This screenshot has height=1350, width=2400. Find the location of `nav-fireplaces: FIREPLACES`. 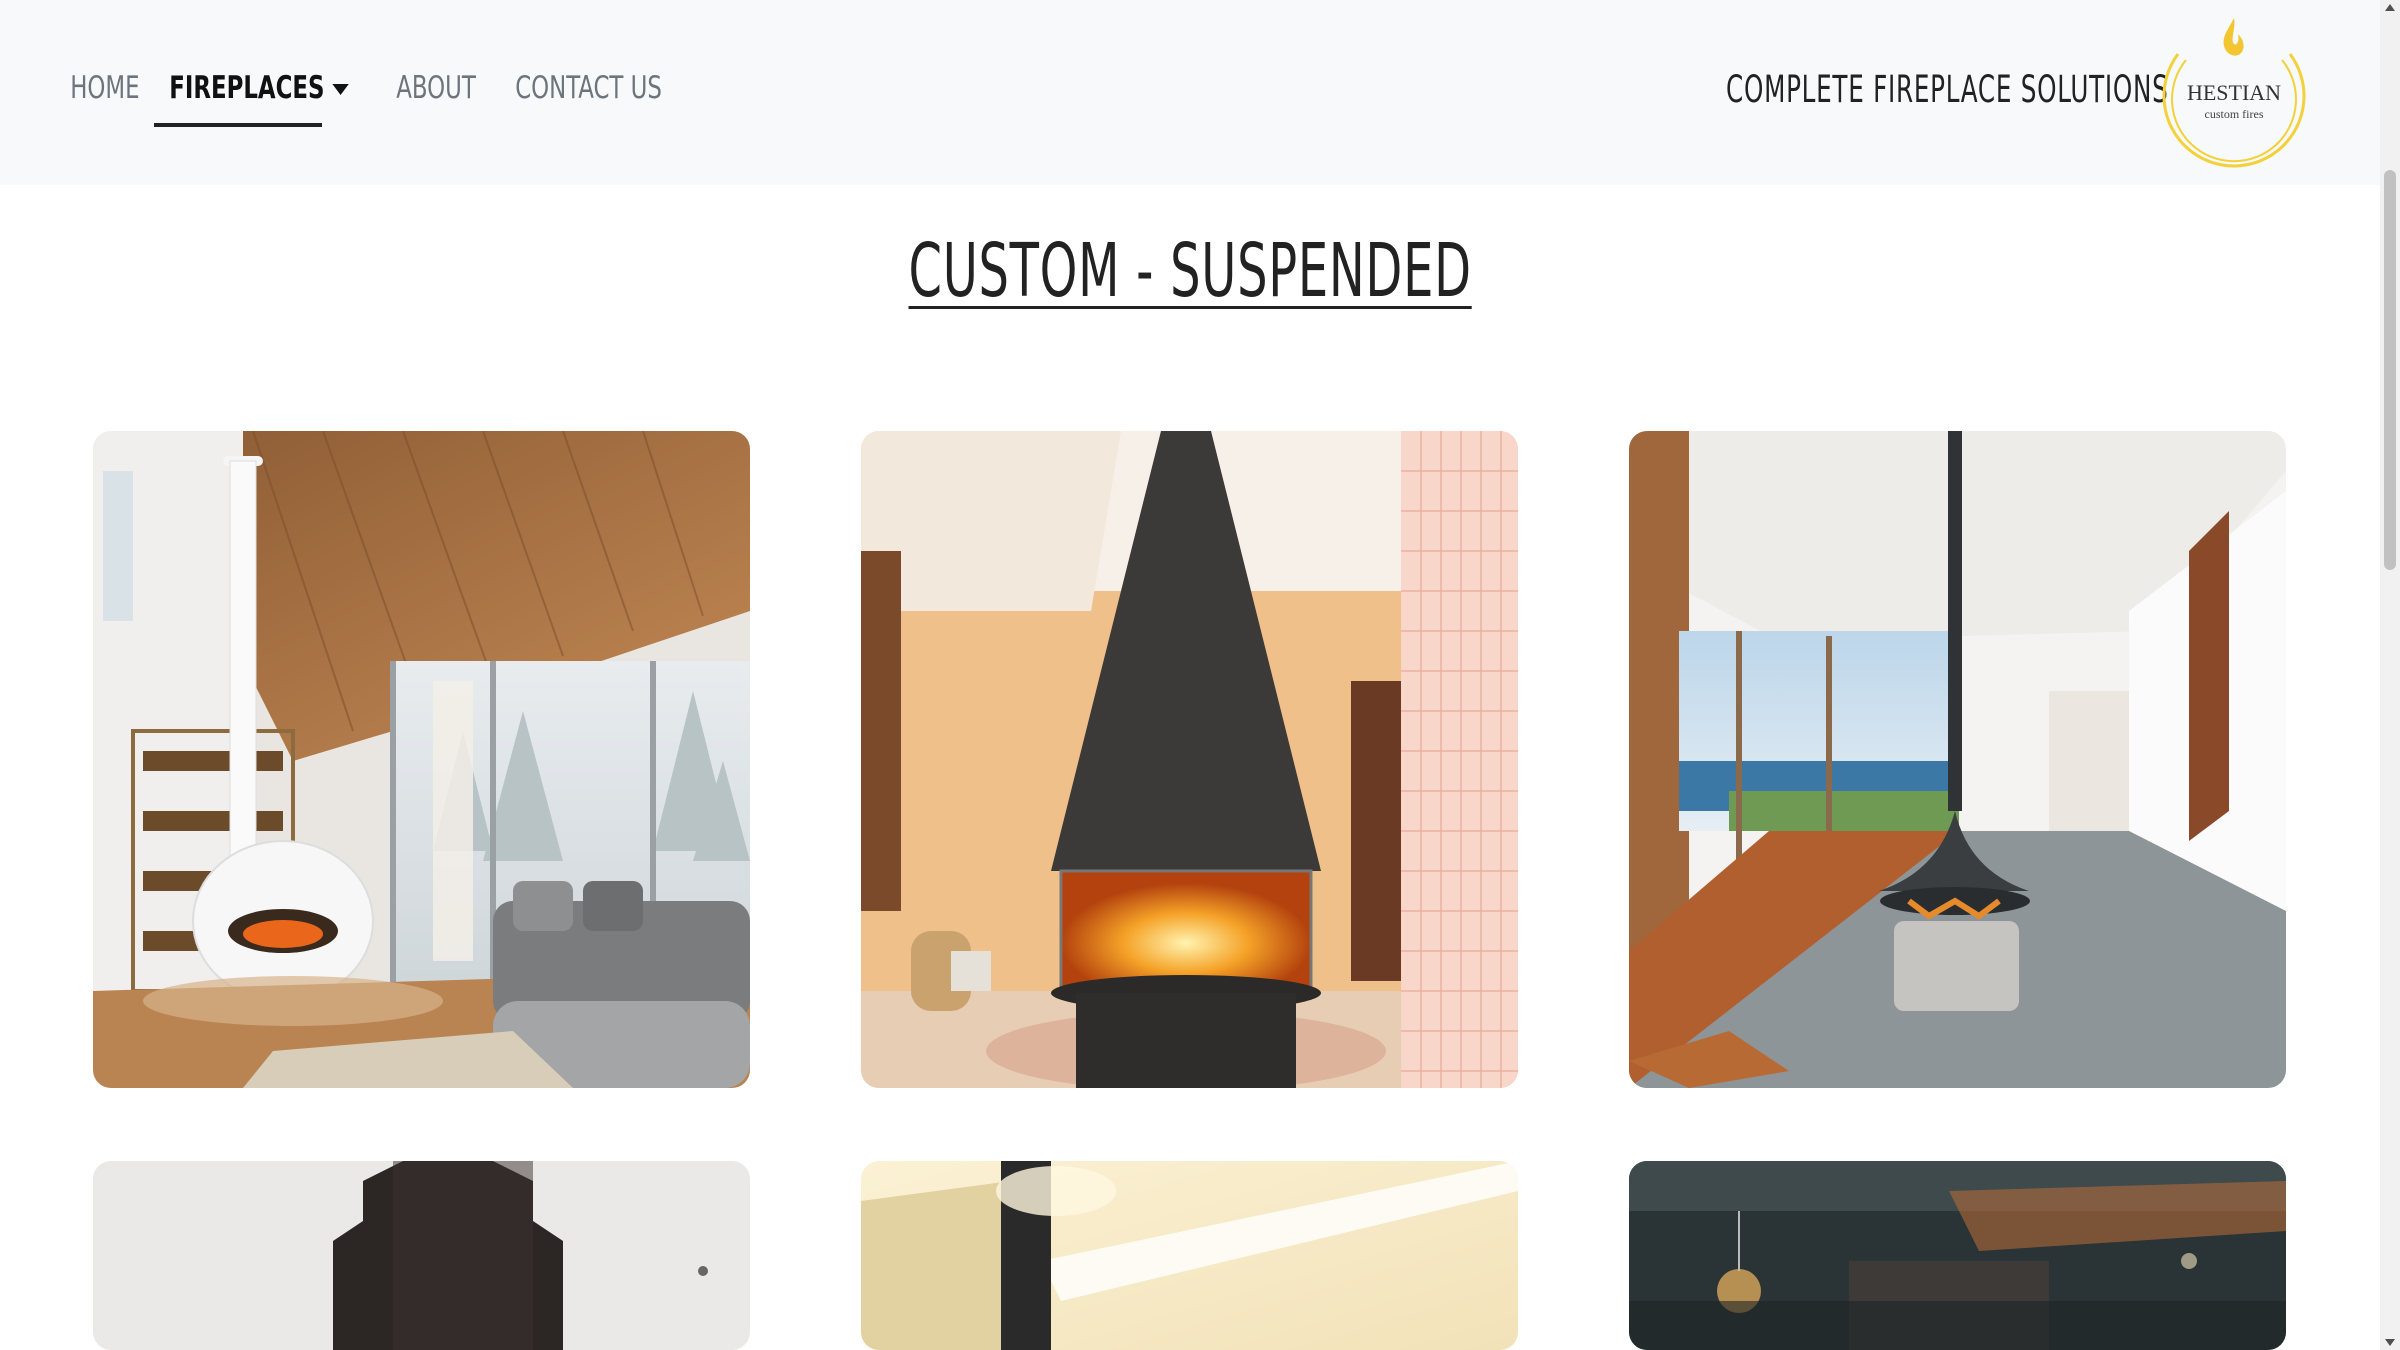

nav-fireplaces: FIREPLACES is located at coordinates (259, 94).